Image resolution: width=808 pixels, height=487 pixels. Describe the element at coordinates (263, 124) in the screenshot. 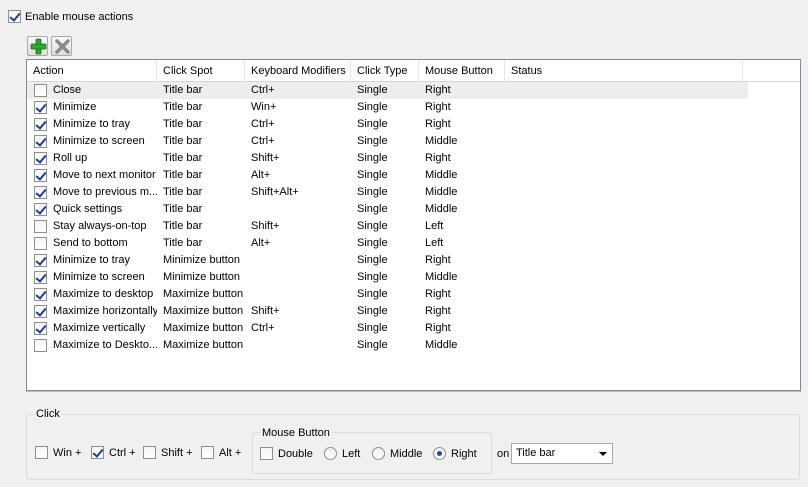

I see `row-mods-cell: Ctrl+` at that location.